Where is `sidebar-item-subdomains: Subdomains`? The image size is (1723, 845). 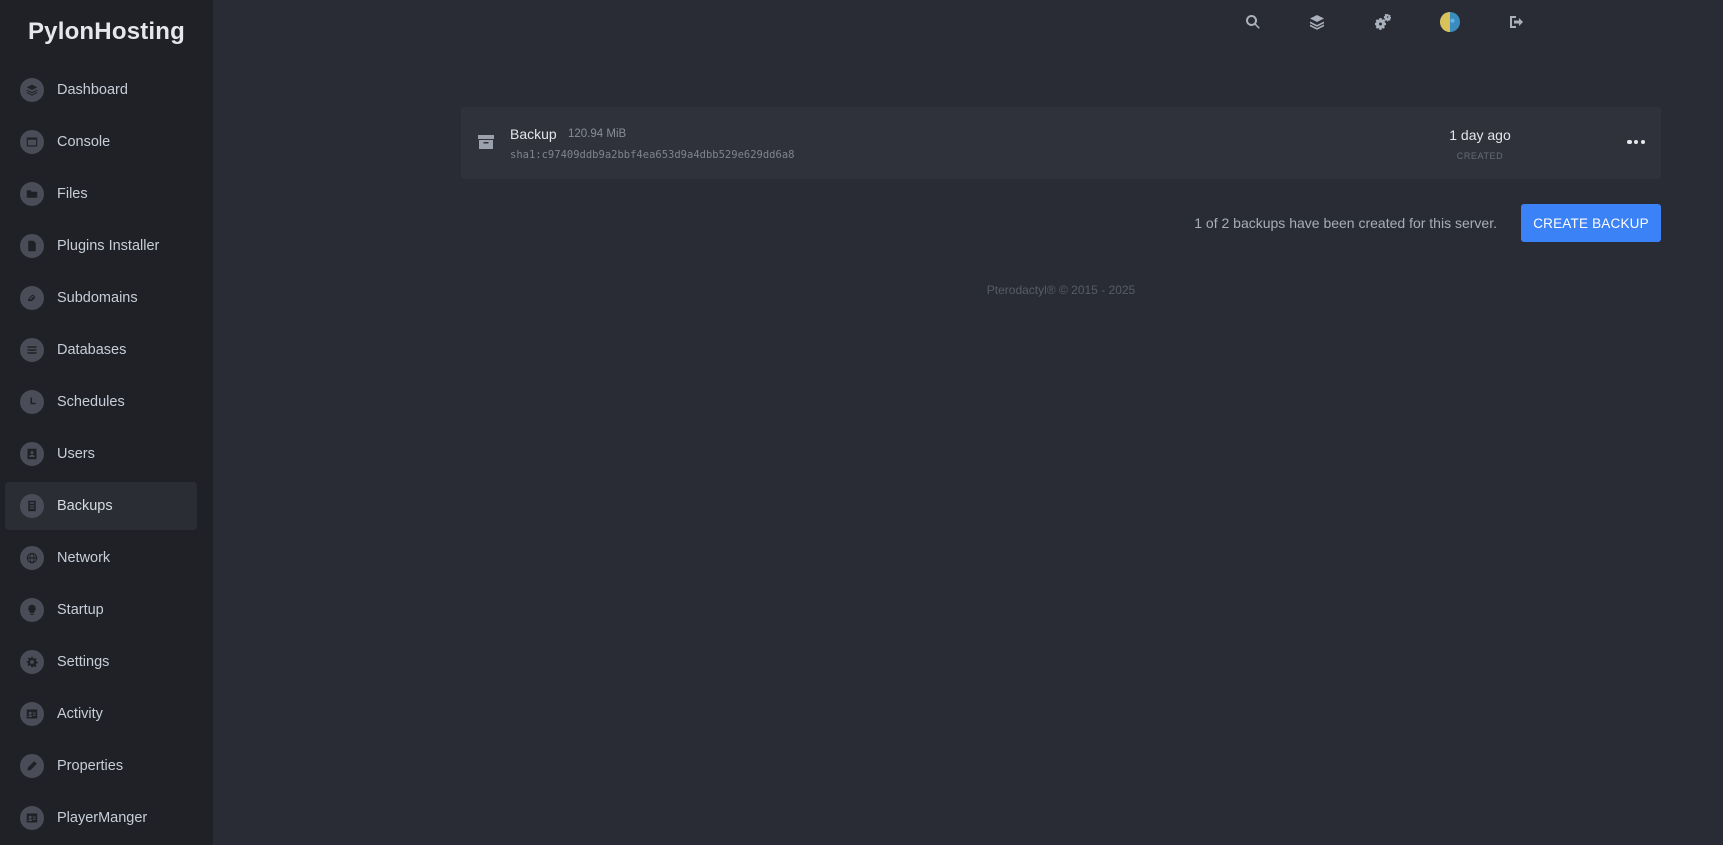 sidebar-item-subdomains: Subdomains is located at coordinates (101, 298).